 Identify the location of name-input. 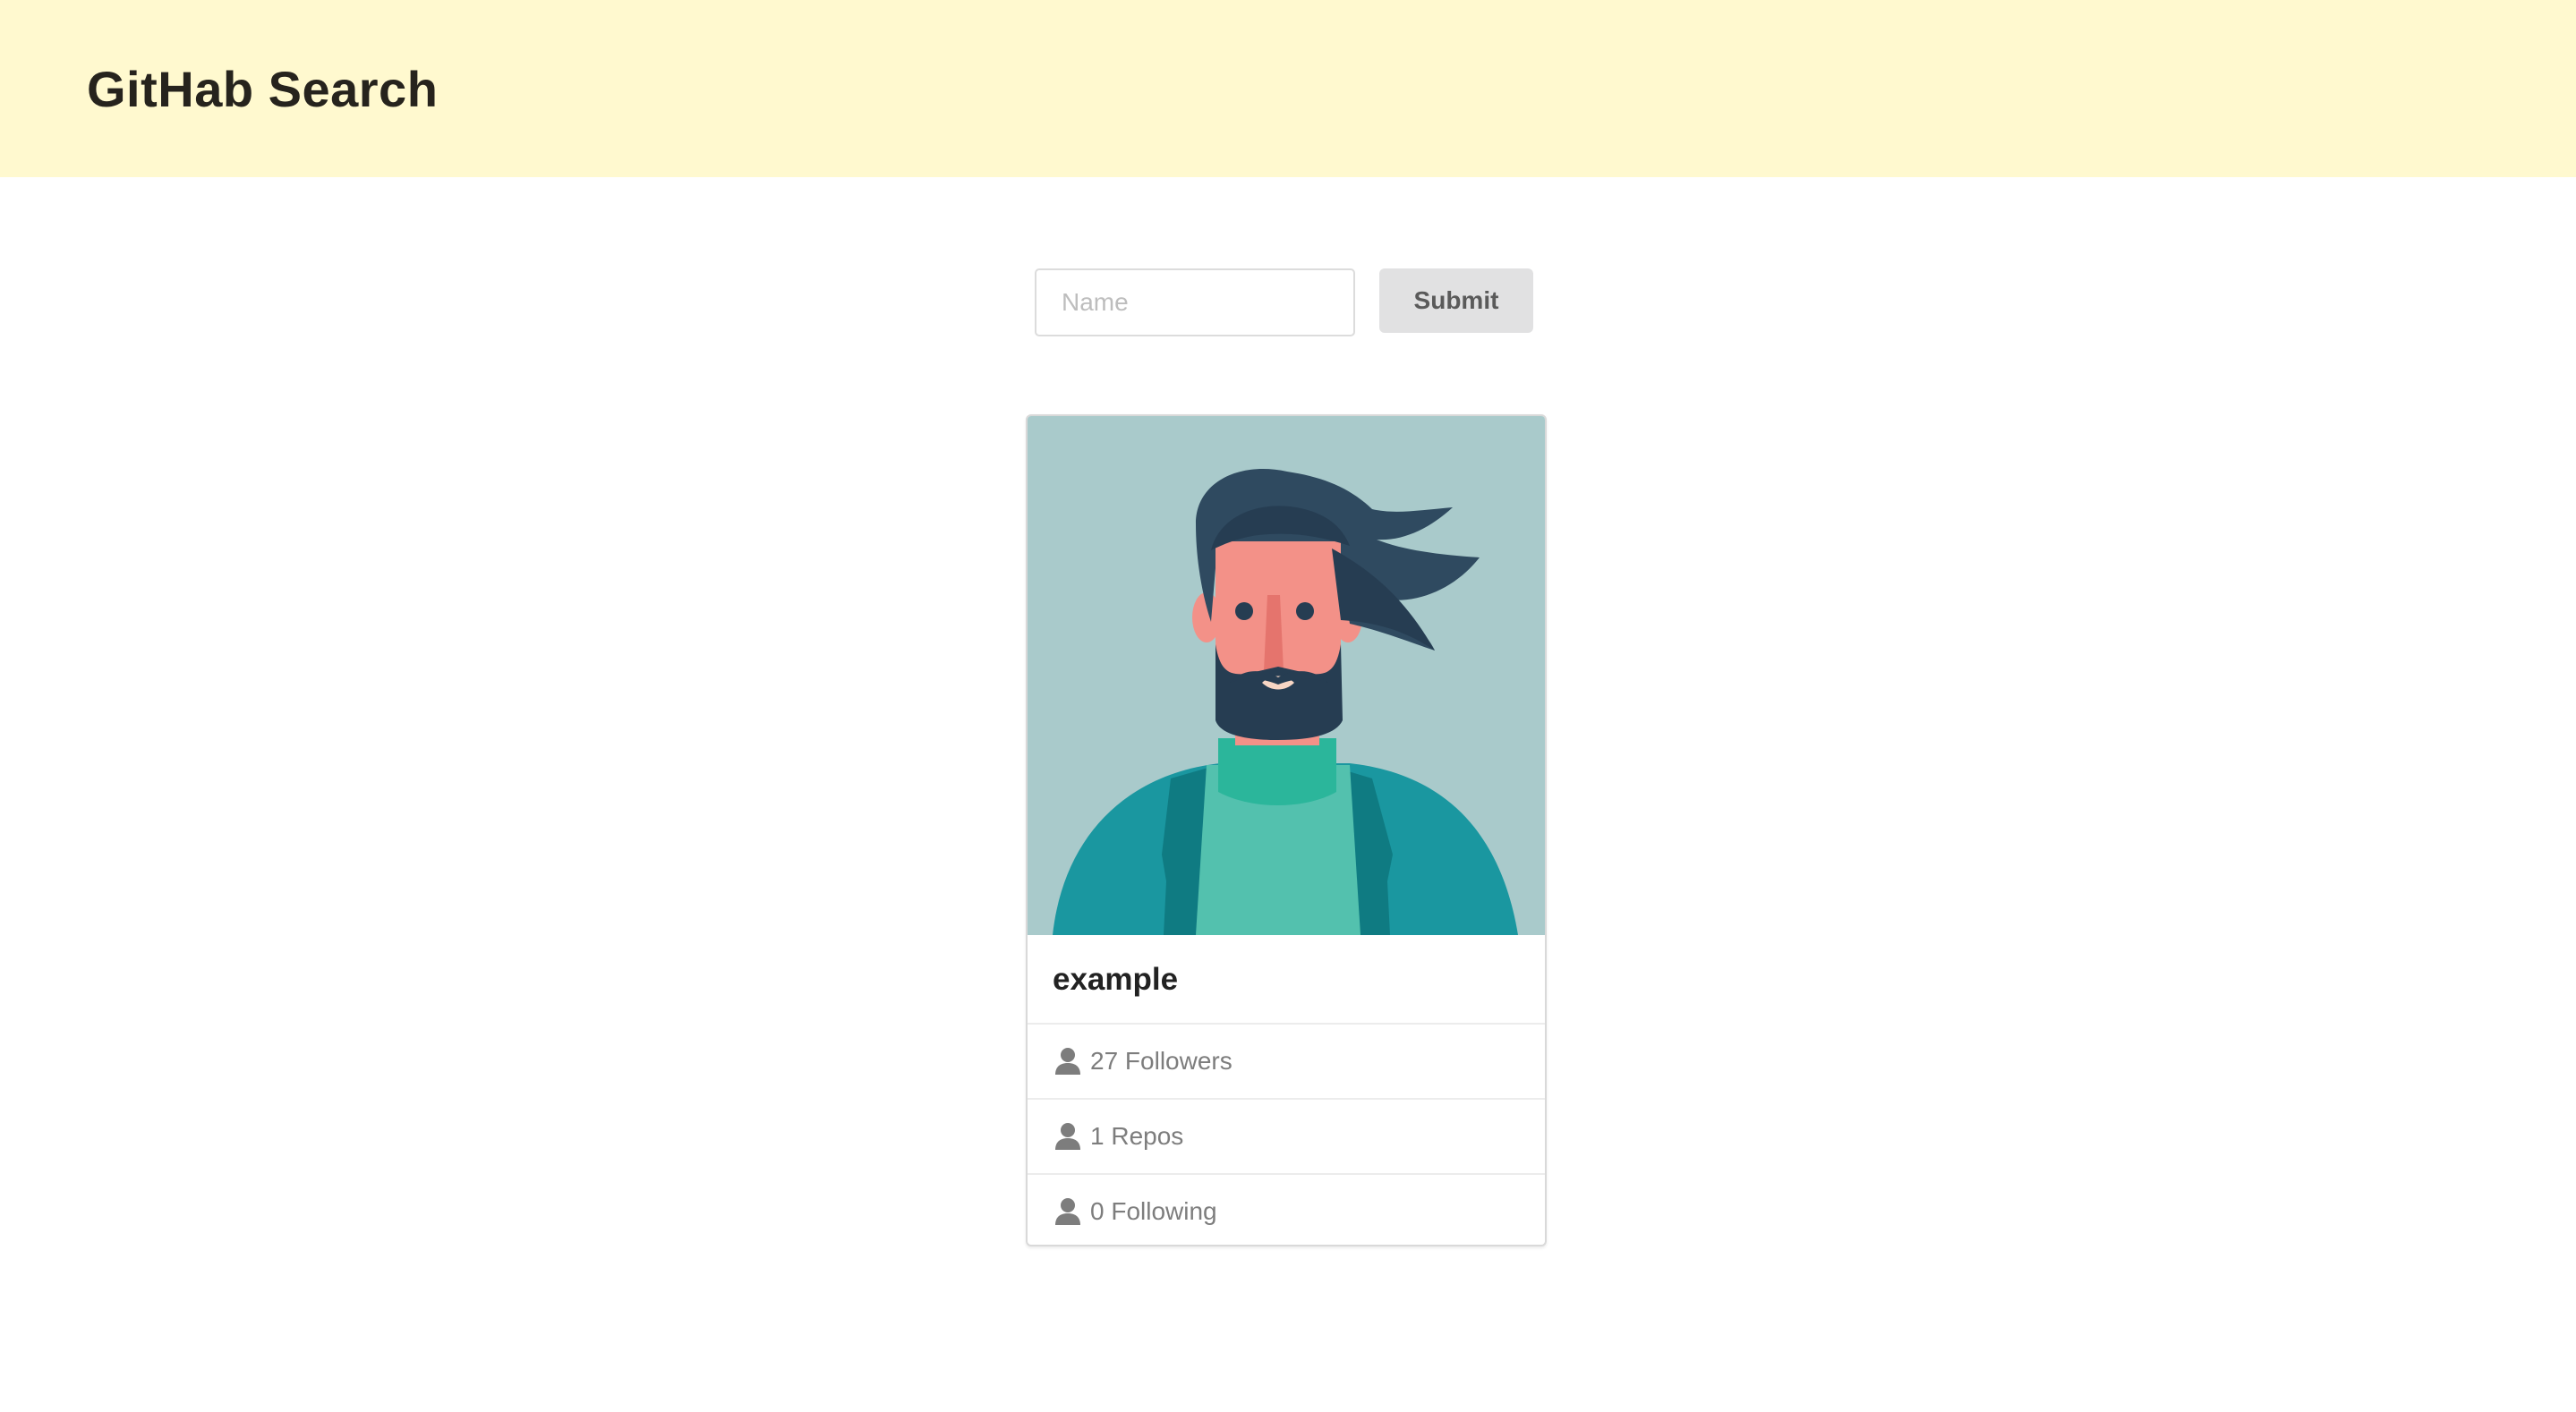
(1195, 302).